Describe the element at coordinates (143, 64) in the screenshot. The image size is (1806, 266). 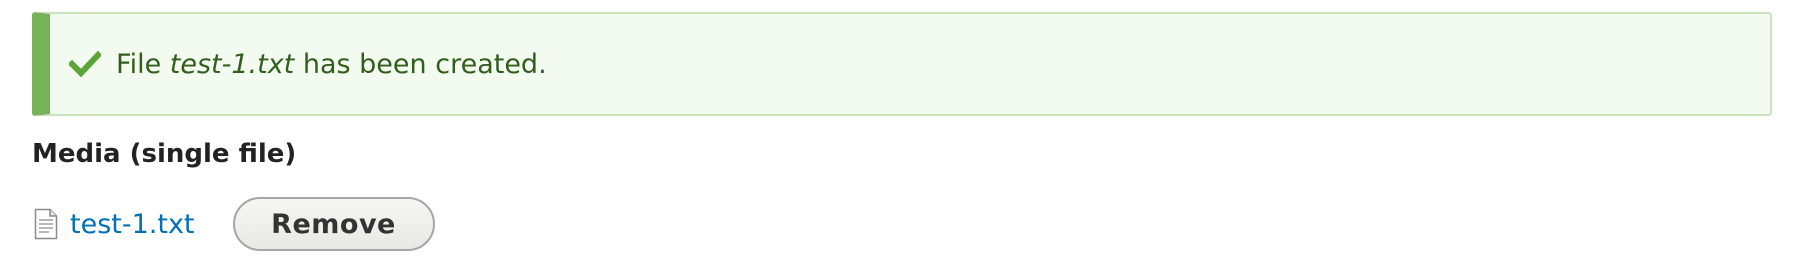
I see `status-text-prefix: File` at that location.